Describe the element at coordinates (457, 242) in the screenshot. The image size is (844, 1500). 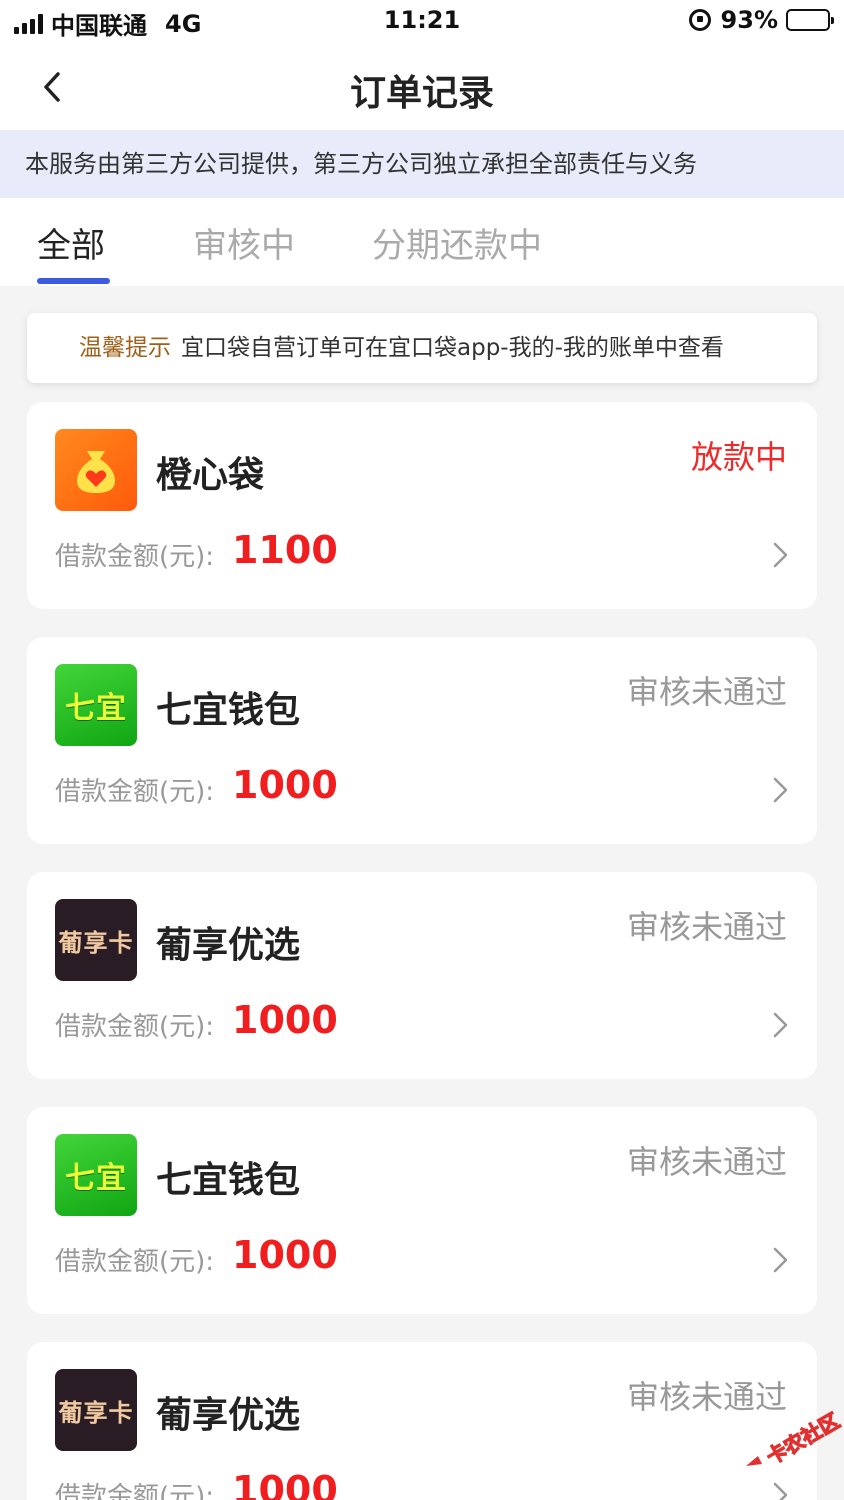
I see `tab-installment-repaying: 分期还款中` at that location.